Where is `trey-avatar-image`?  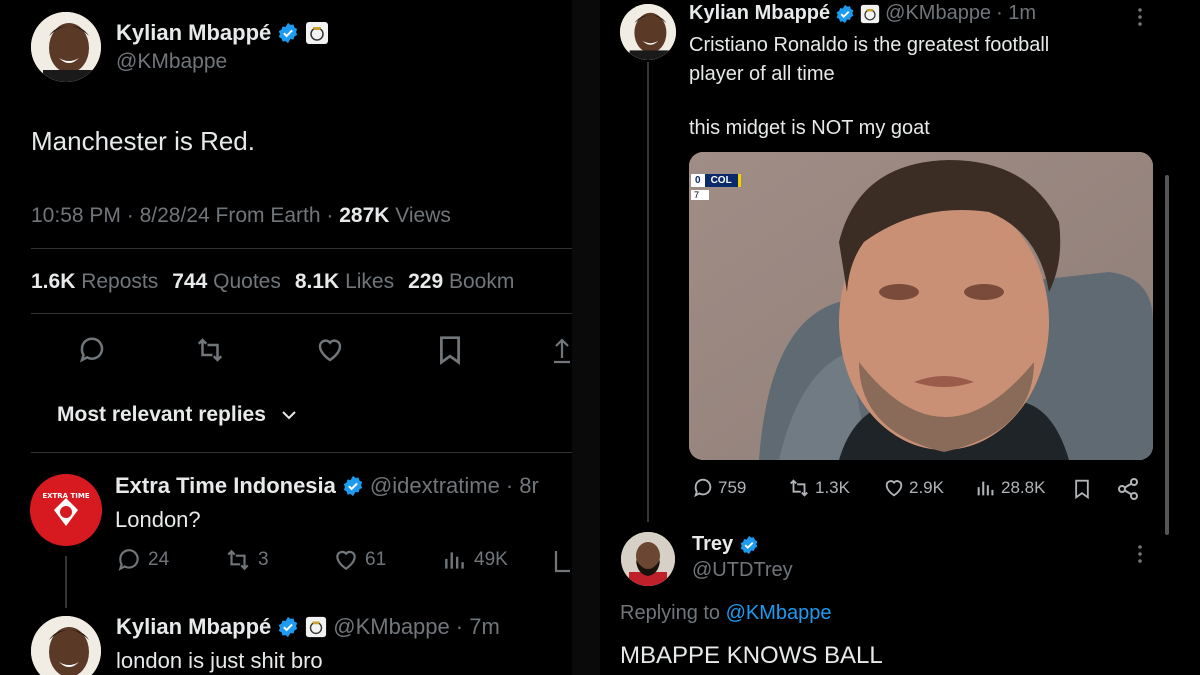
trey-avatar-image is located at coordinates (648, 559).